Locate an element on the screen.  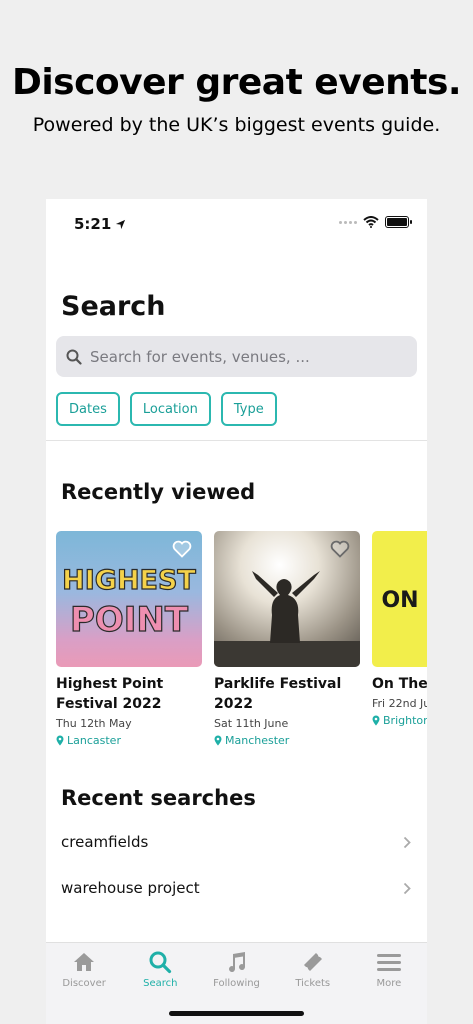
search-bar is located at coordinates (236, 356).